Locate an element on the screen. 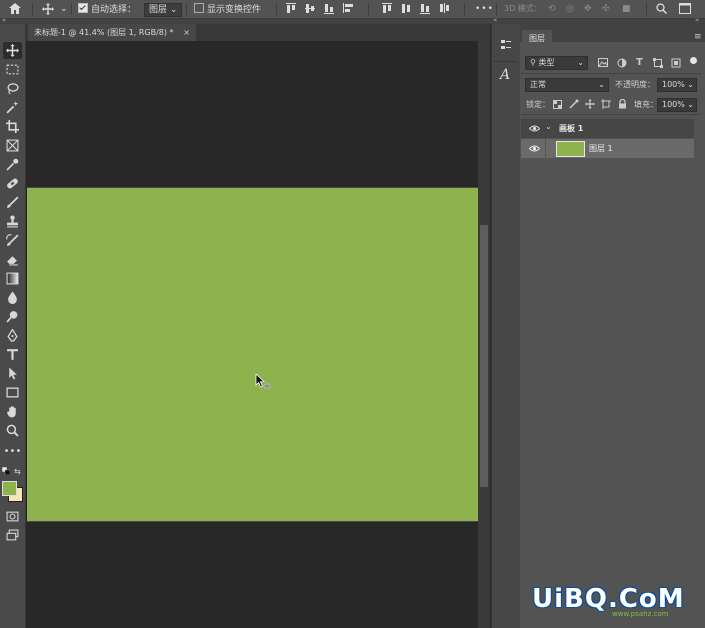  blend-mode-dropdown: 正常 ⌄ is located at coordinates (567, 85).